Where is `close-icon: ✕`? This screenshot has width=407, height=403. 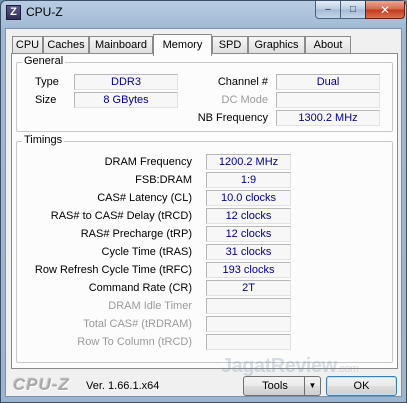 close-icon: ✕ is located at coordinates (385, 9).